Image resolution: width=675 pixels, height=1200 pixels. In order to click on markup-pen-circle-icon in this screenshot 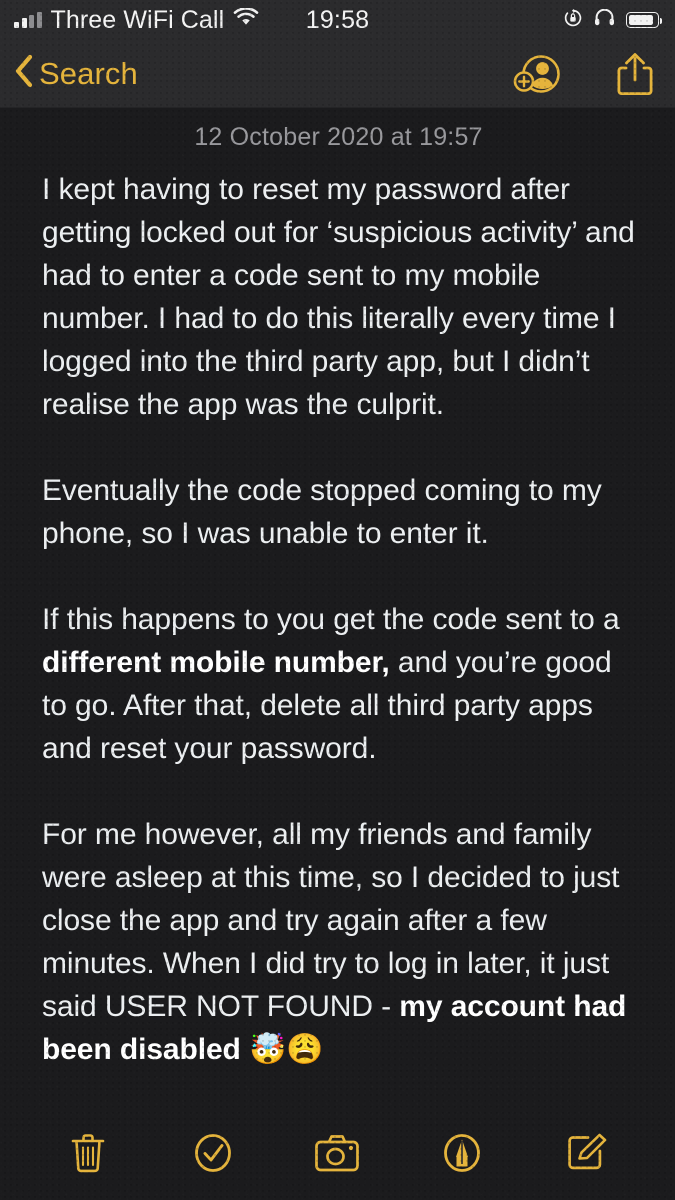, I will do `click(462, 1153)`.